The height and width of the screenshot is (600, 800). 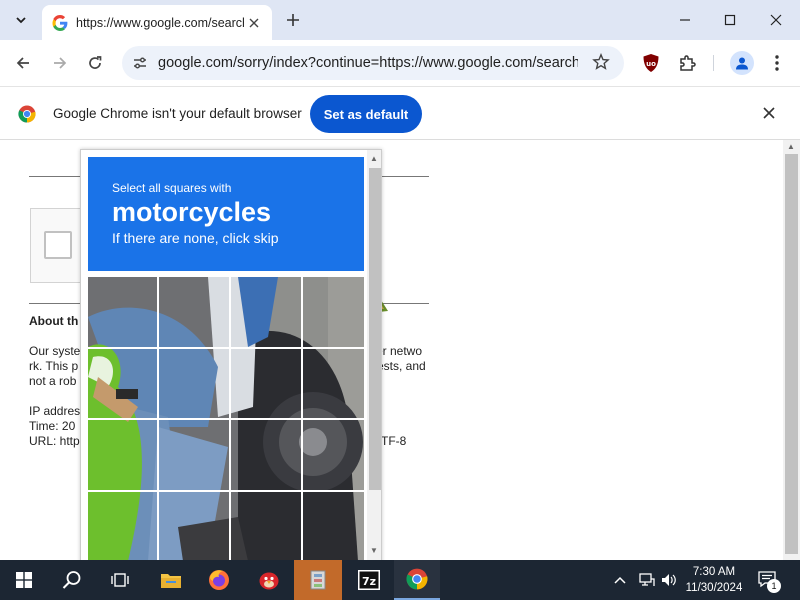 I want to click on archive-app-button, so click(x=318, y=580).